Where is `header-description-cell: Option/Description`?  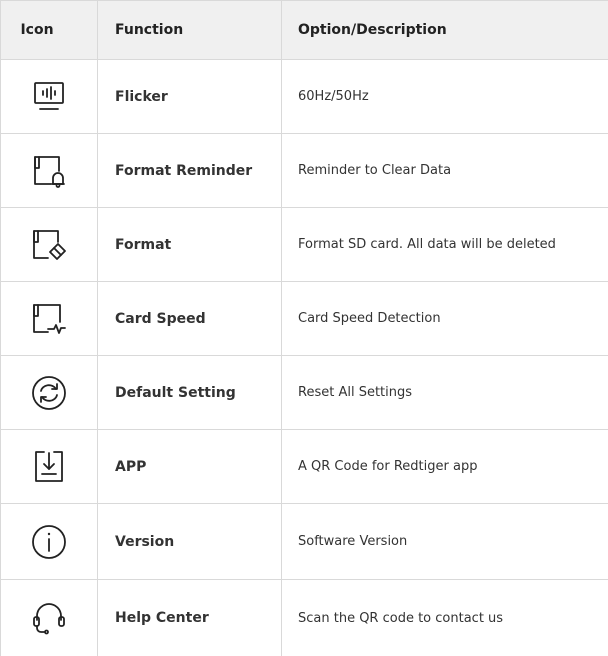 header-description-cell: Option/Description is located at coordinates (445, 30).